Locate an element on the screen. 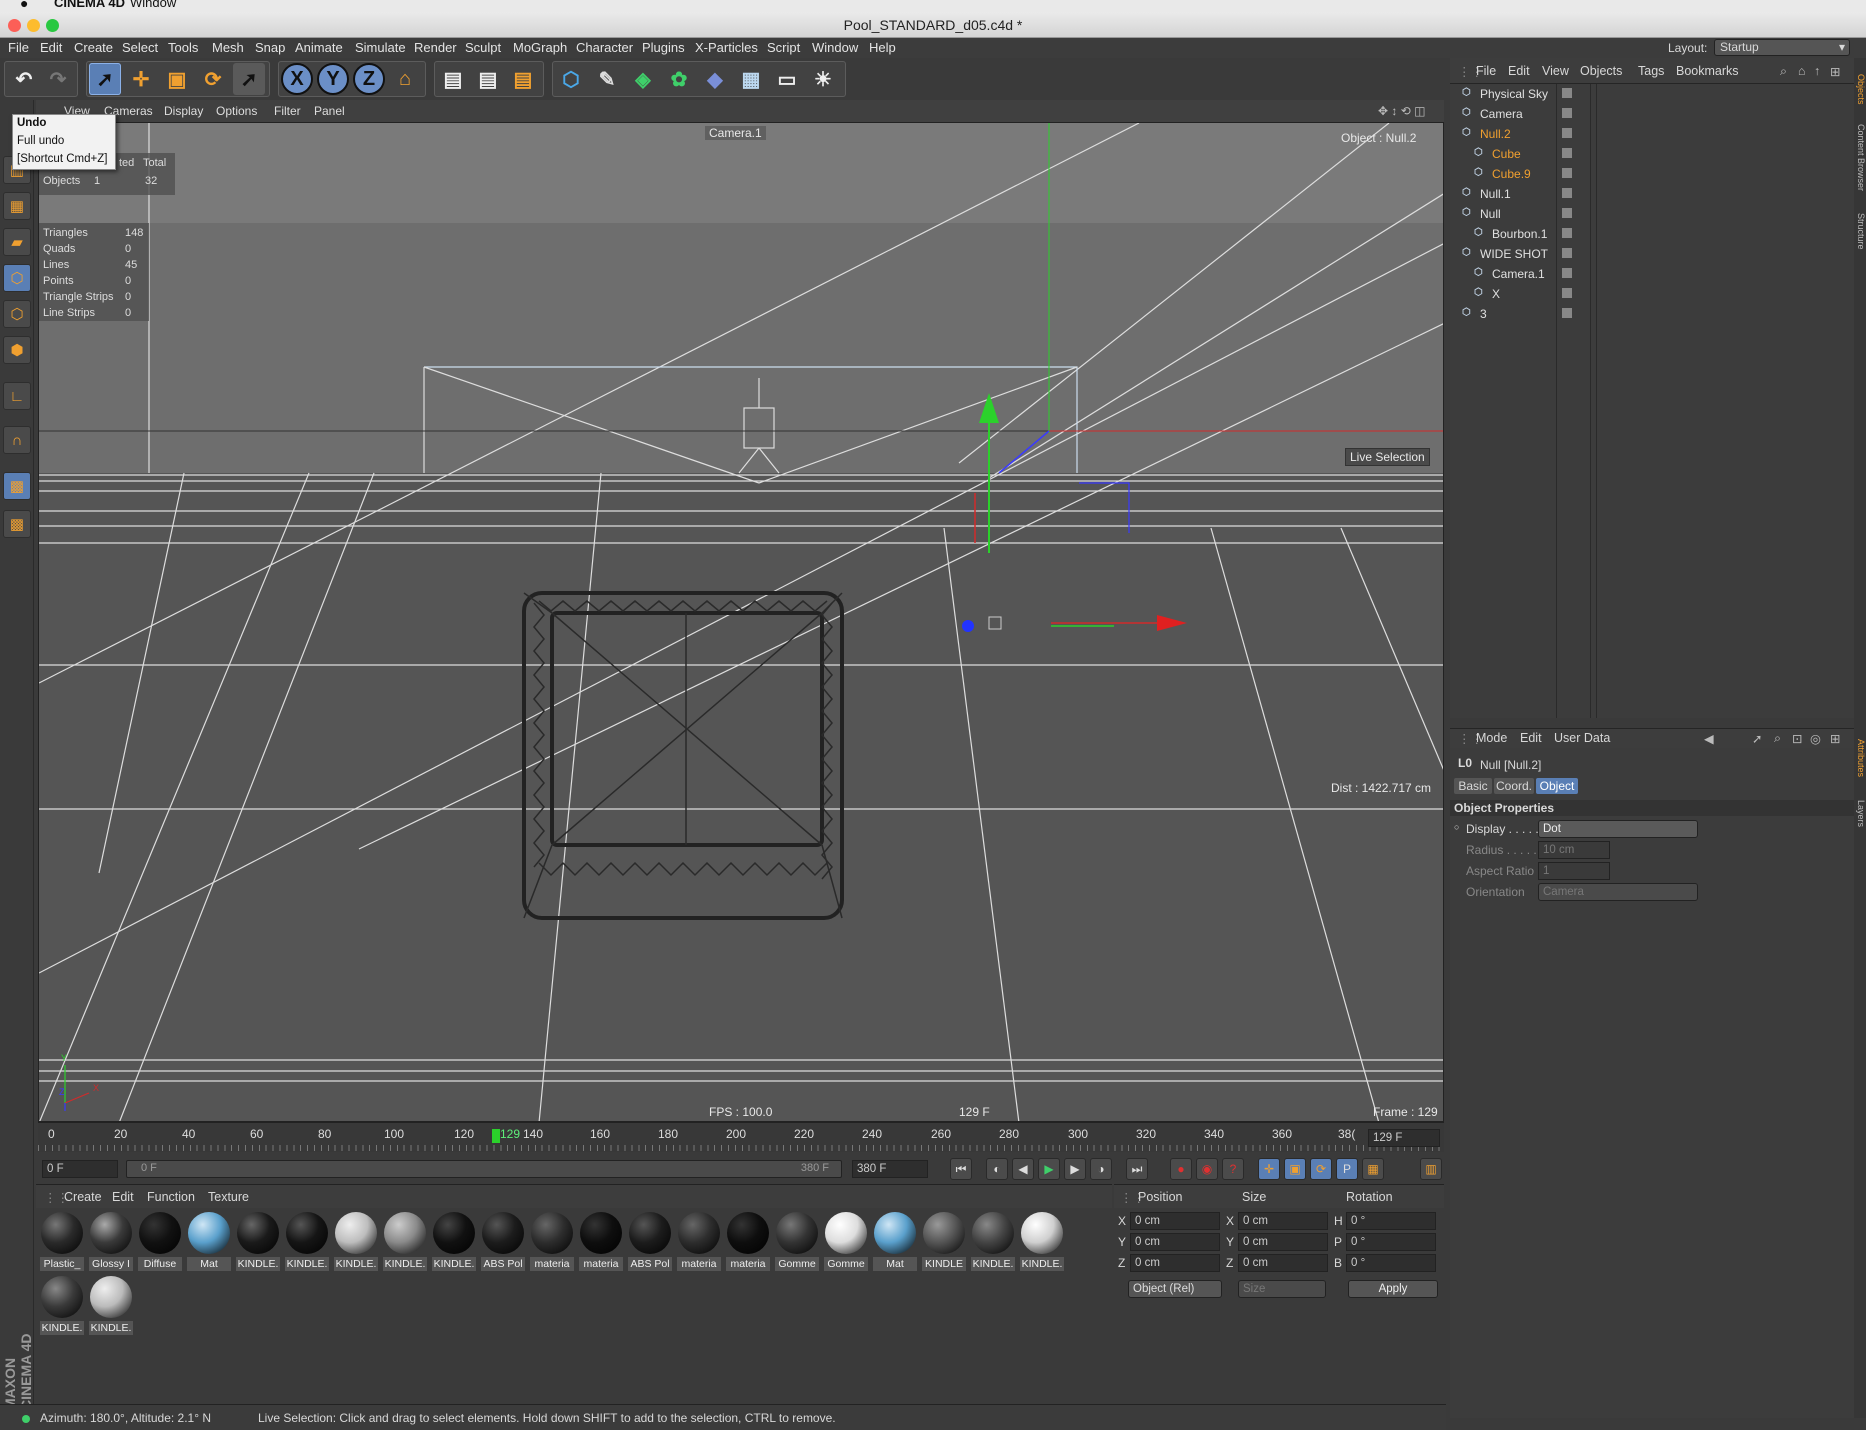 The image size is (1866, 1430). menu-x-particles: X-Particles is located at coordinates (726, 47).